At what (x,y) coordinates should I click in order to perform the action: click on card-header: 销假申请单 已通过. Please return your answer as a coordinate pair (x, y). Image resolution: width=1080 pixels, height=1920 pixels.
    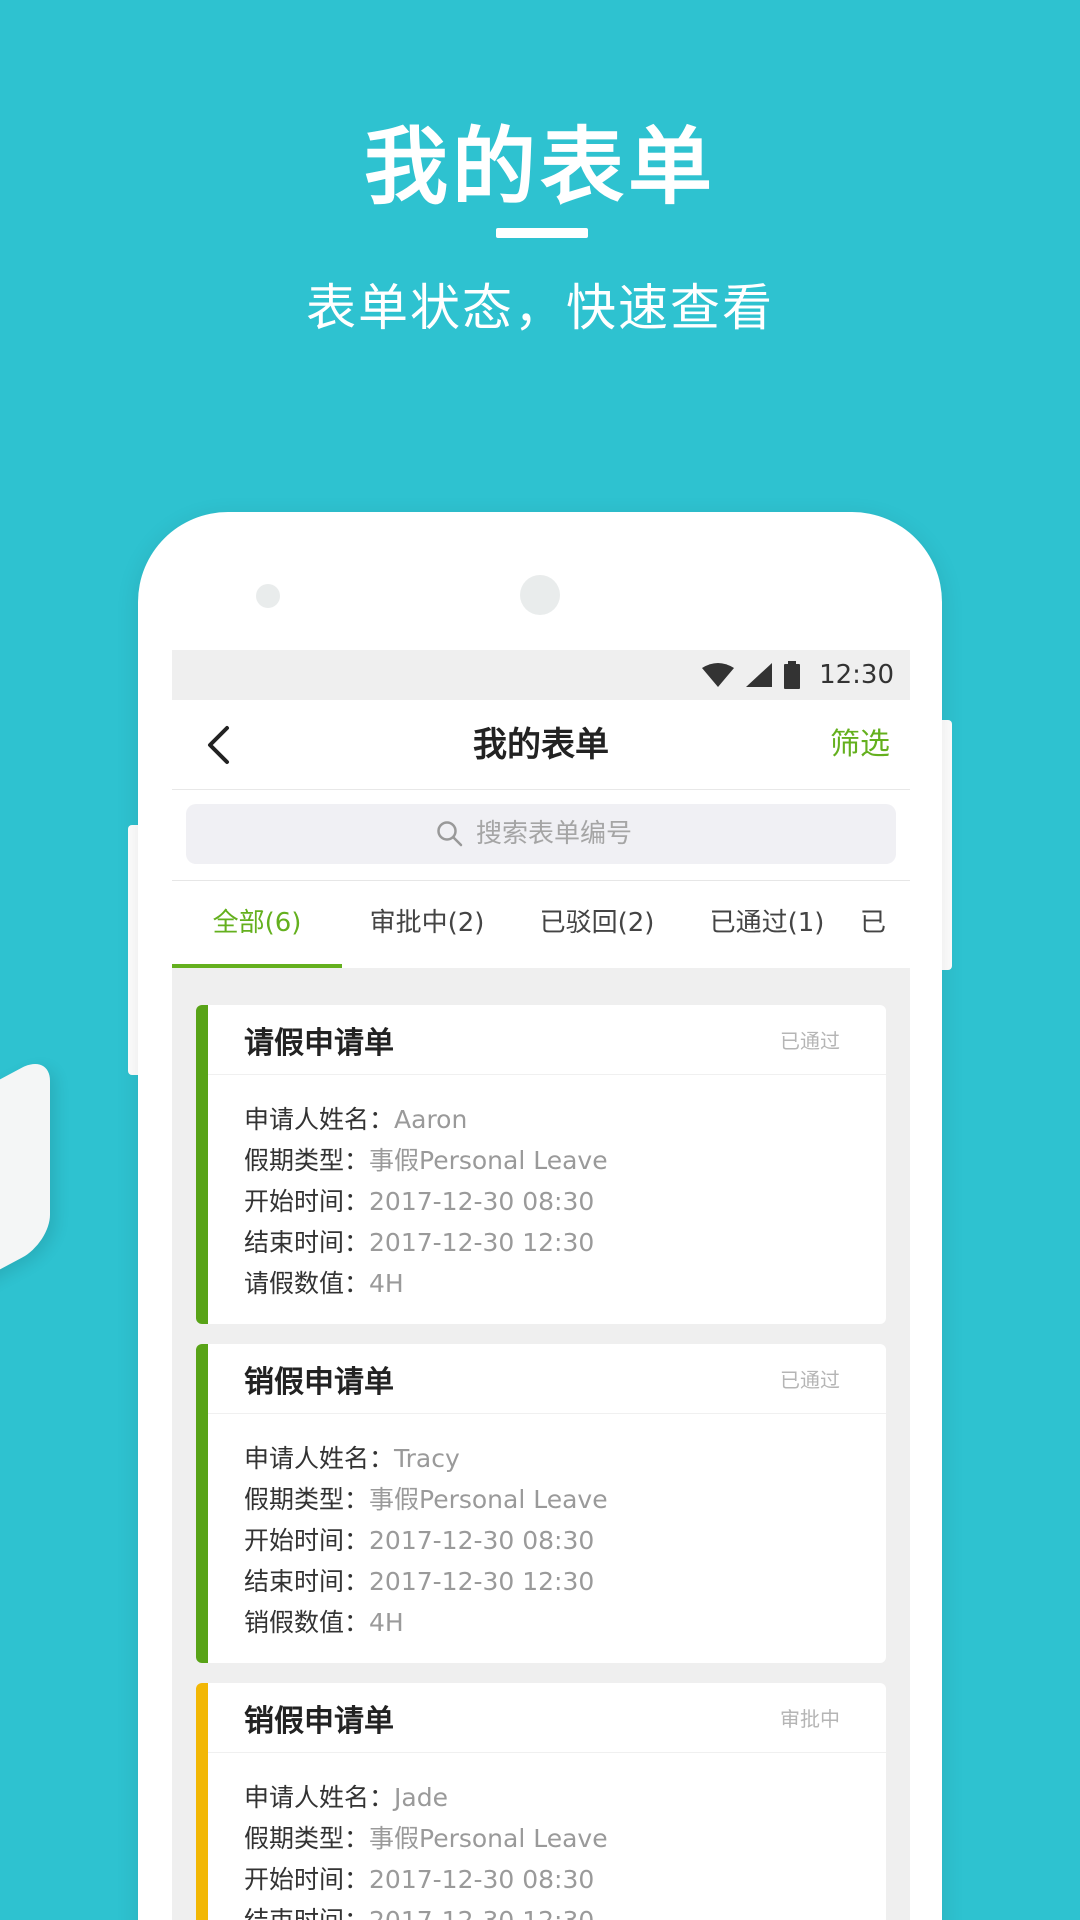
    Looking at the image, I should click on (541, 1379).